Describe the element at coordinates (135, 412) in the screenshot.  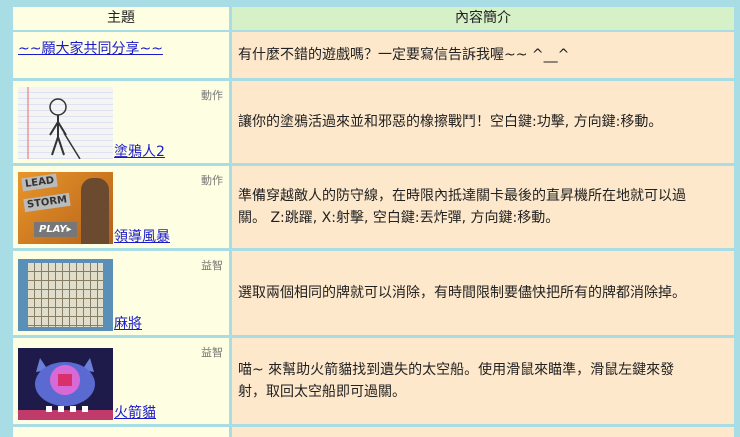
I see `game-link: 火箭貓` at that location.